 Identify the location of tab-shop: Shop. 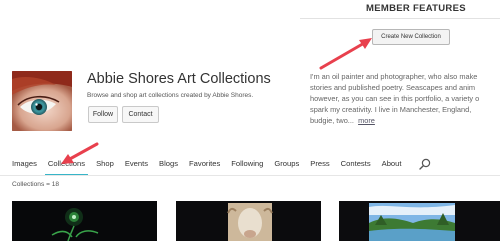
(105, 165).